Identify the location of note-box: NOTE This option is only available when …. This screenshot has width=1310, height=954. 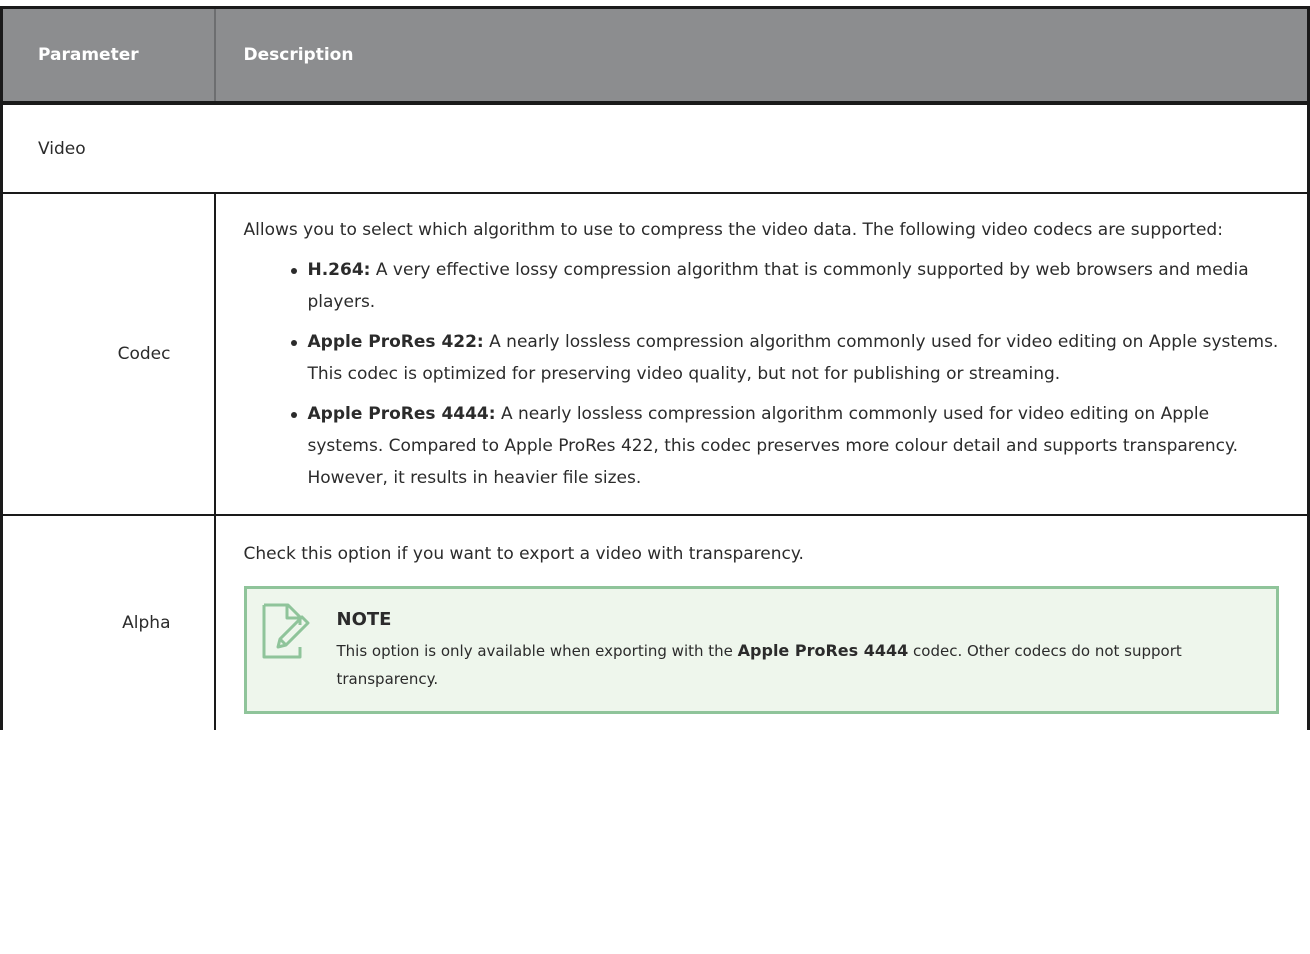
(761, 650).